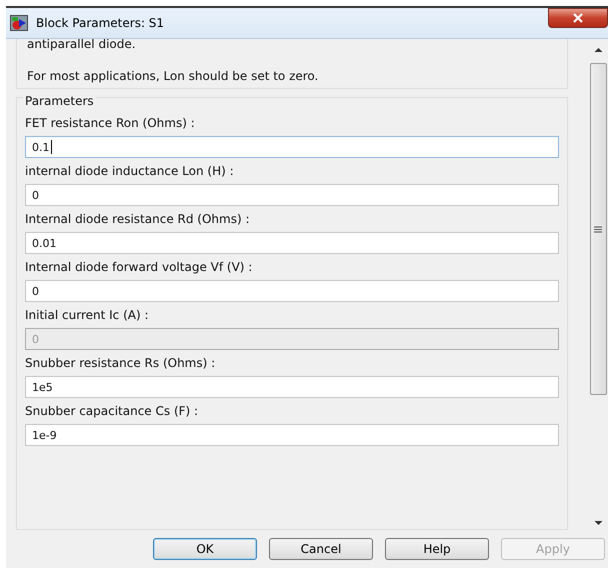 This screenshot has height=568, width=608. What do you see at coordinates (173, 76) in the screenshot?
I see `description-text: For most applications, Lon should be set to zero.` at bounding box center [173, 76].